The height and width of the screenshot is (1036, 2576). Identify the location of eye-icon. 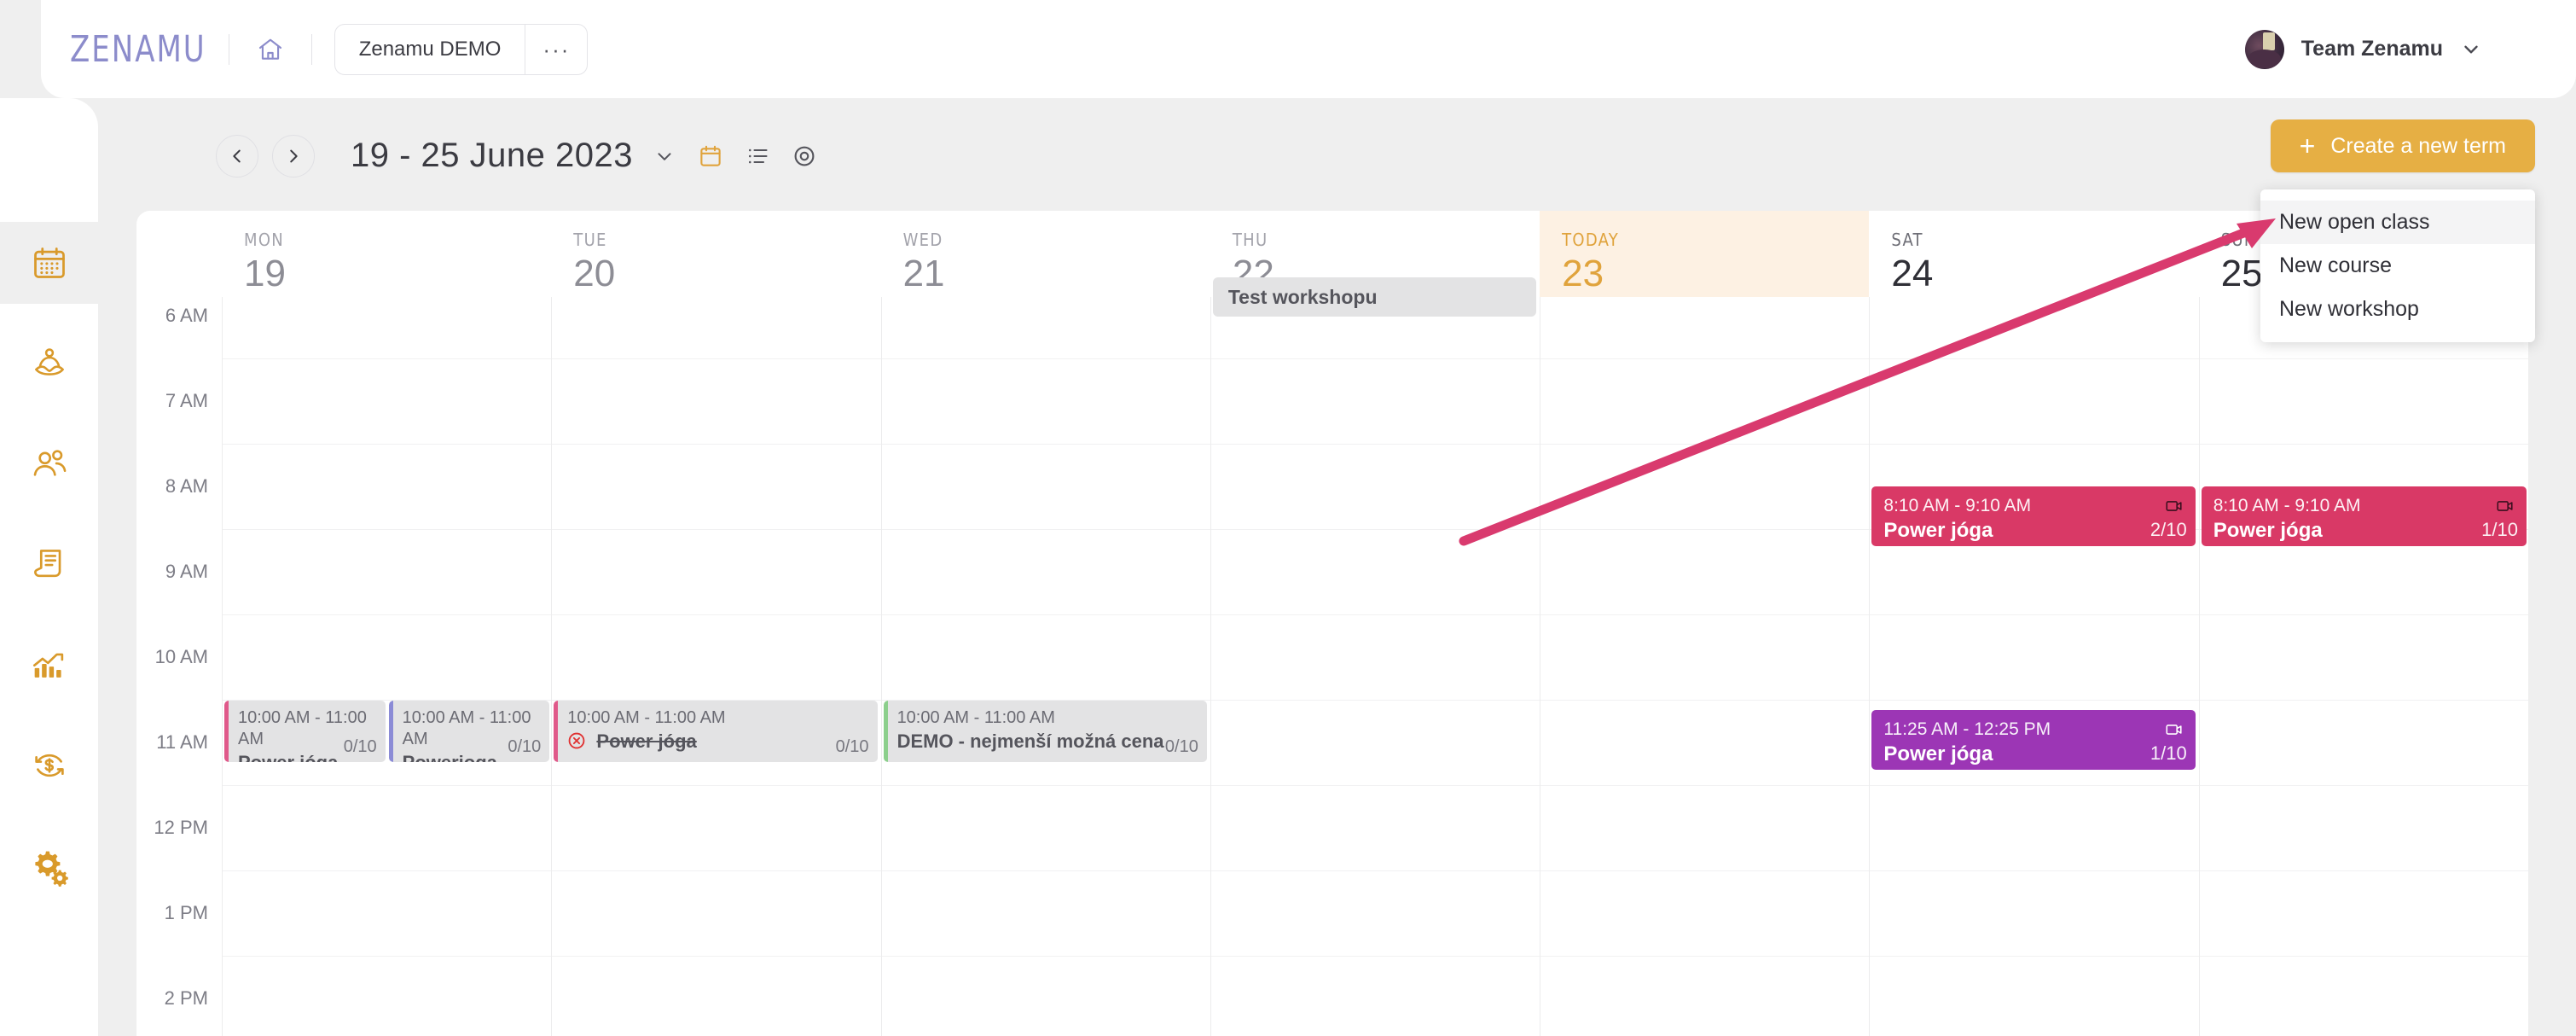
(804, 156).